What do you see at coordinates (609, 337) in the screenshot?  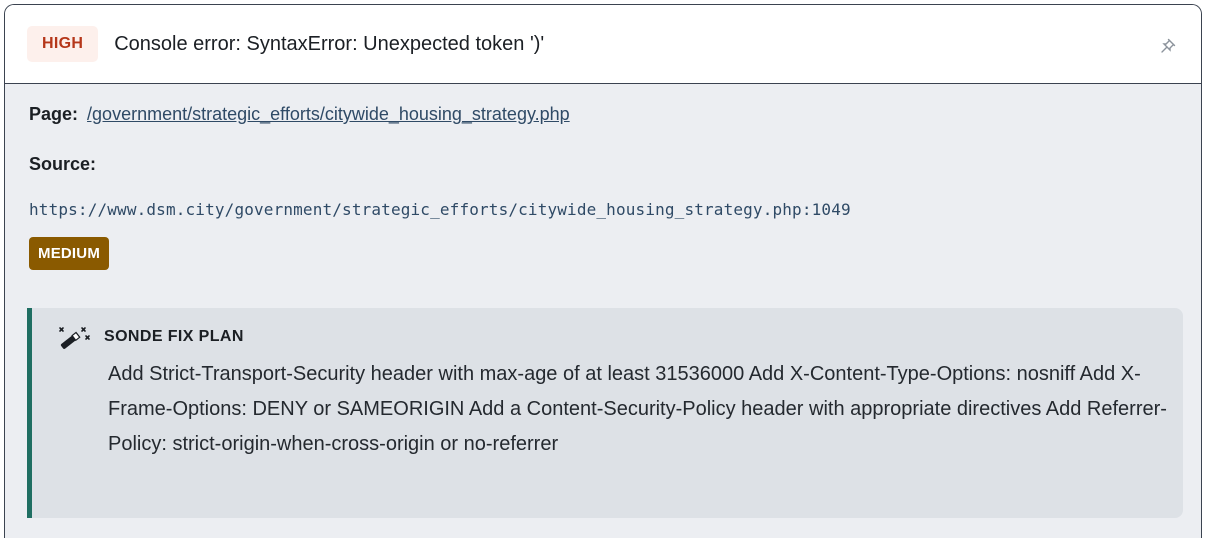 I see `fix-plan-header: SONDE FIX PLAN` at bounding box center [609, 337].